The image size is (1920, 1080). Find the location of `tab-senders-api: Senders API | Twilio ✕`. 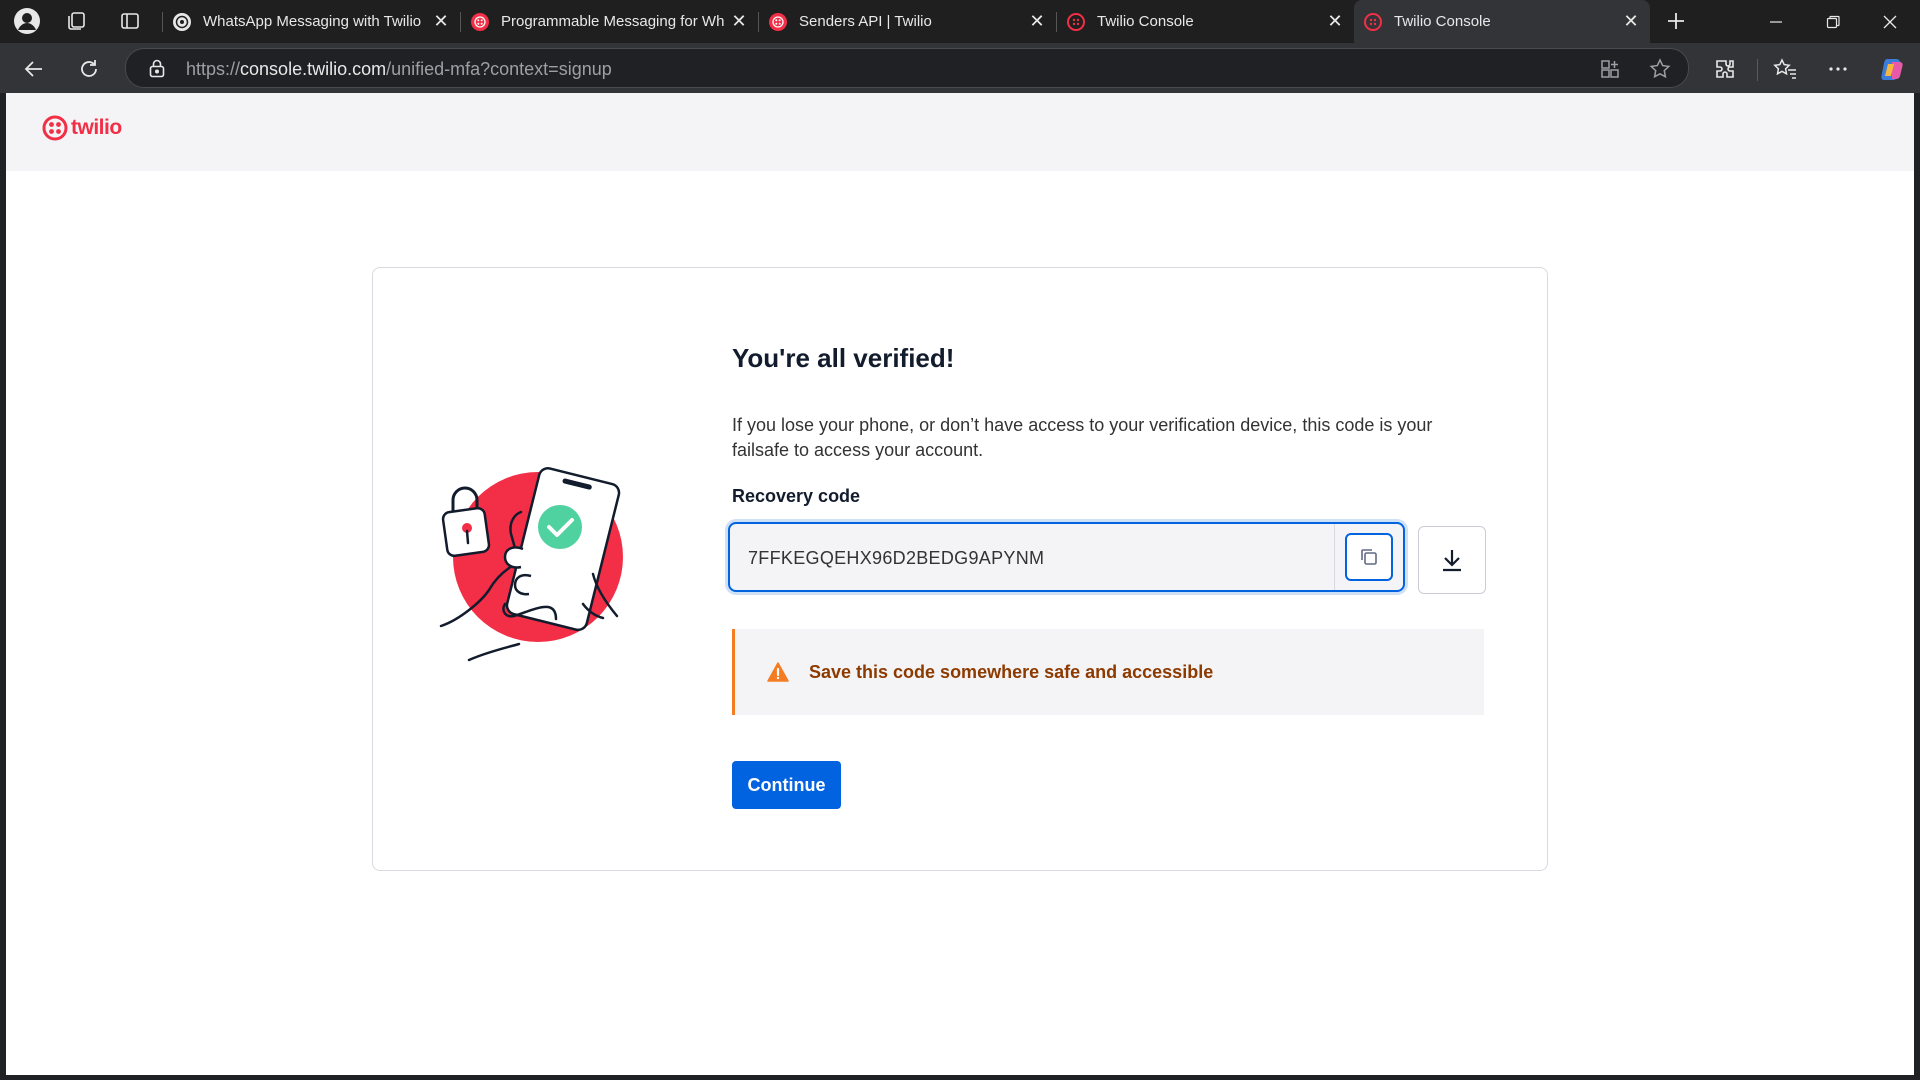

tab-senders-api: Senders API | Twilio ✕ is located at coordinates (907, 21).